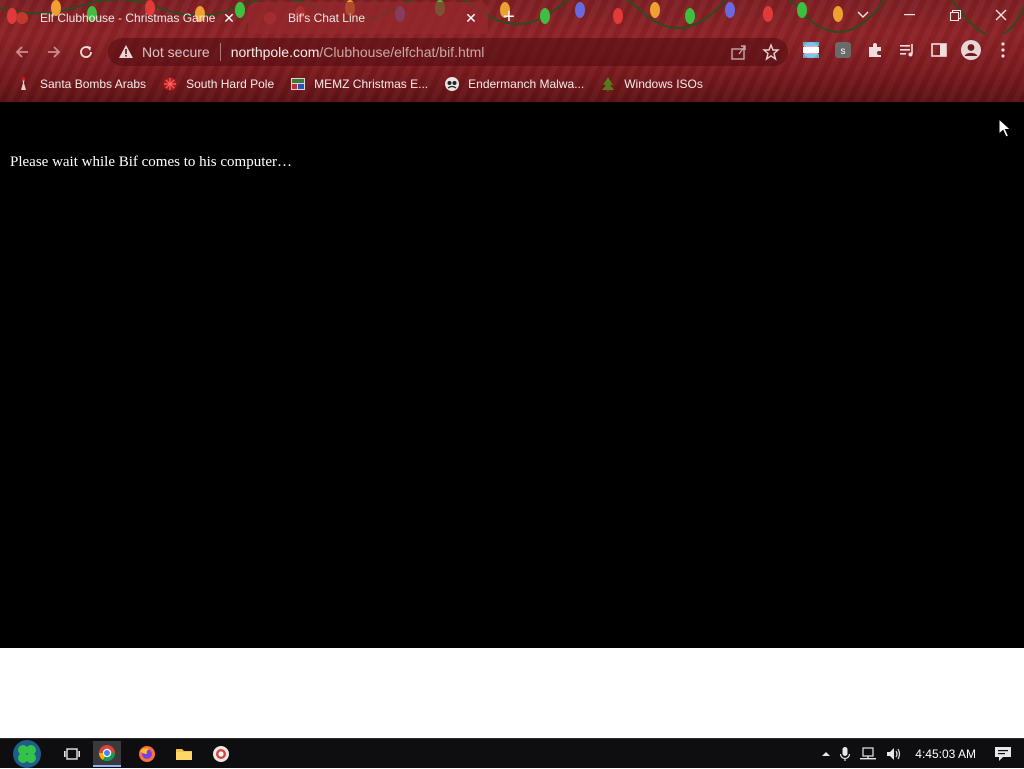 The height and width of the screenshot is (769, 1024). Describe the element at coordinates (663, 84) in the screenshot. I see `bookmark-label: Windows ISOs` at that location.